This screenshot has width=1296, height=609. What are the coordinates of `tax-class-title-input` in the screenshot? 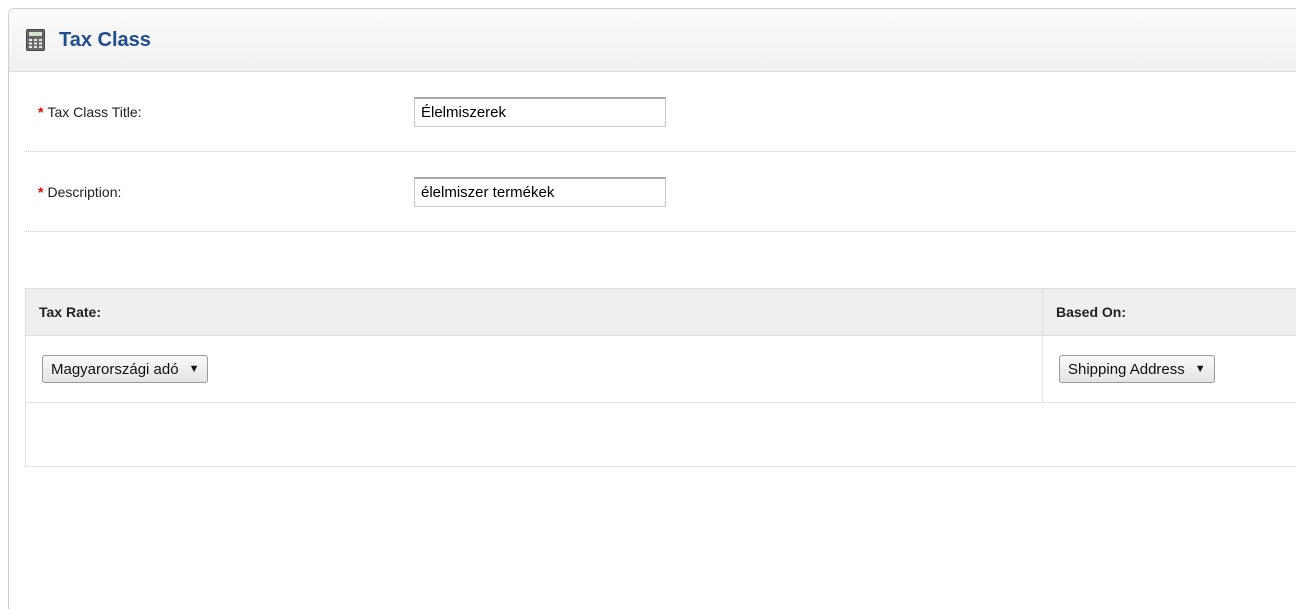 It's located at (540, 112).